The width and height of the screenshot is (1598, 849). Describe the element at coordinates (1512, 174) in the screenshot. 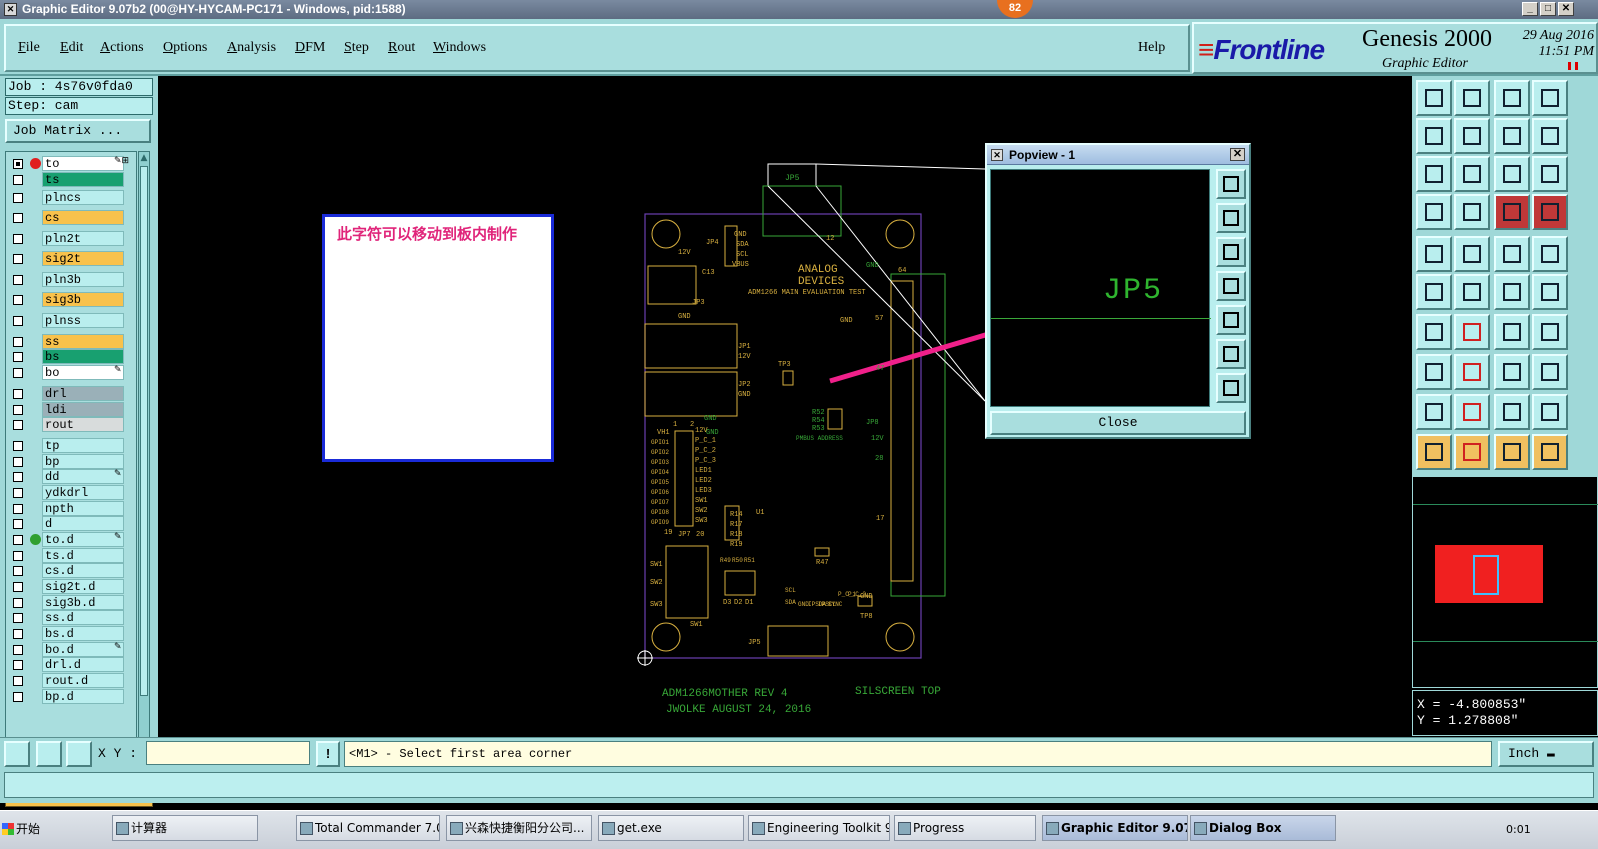

I see `one-to-two-icon` at that location.